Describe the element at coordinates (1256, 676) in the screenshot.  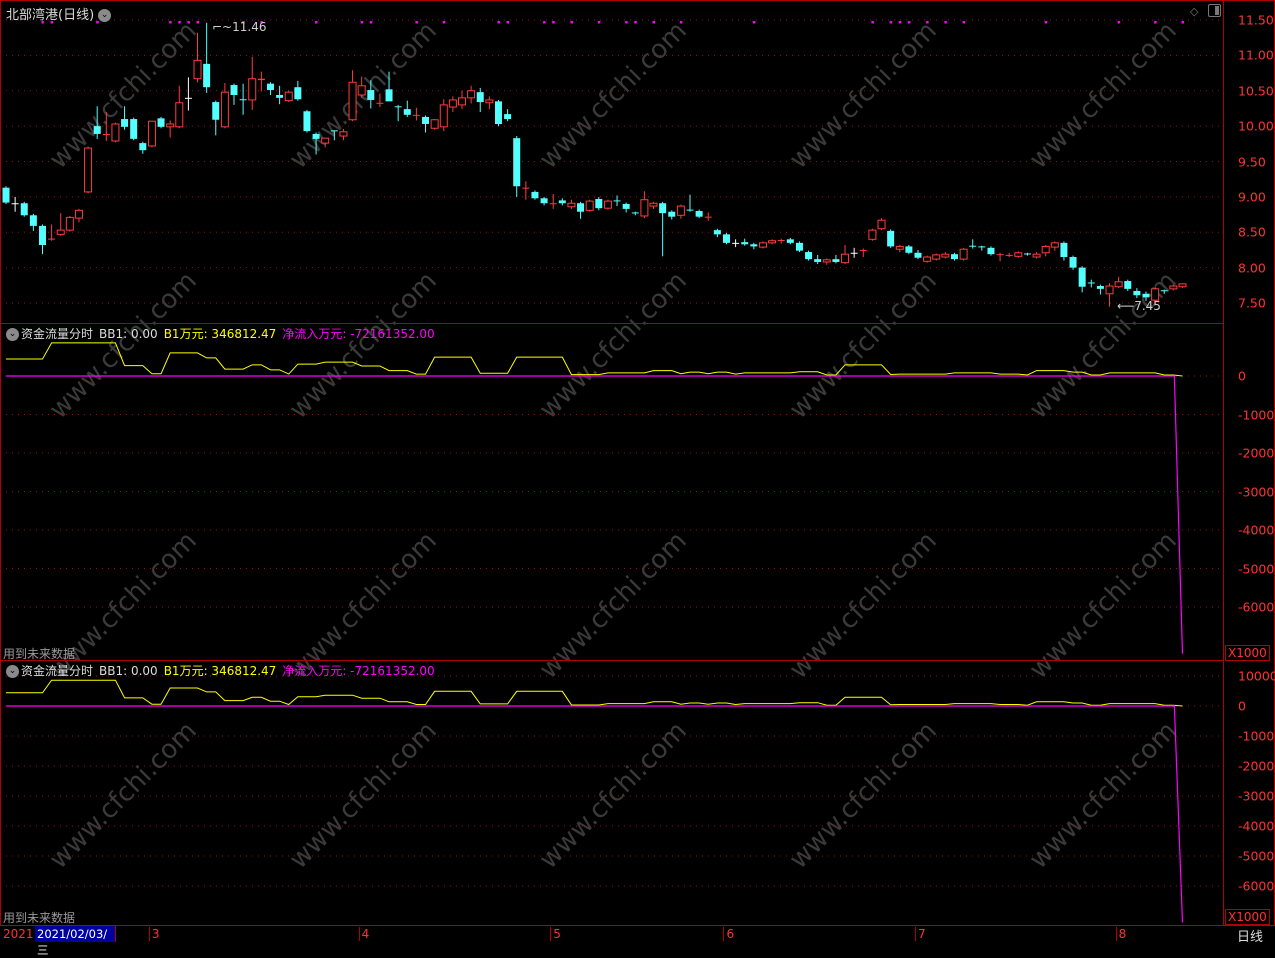
I see `axis-tick-label: 10000` at that location.